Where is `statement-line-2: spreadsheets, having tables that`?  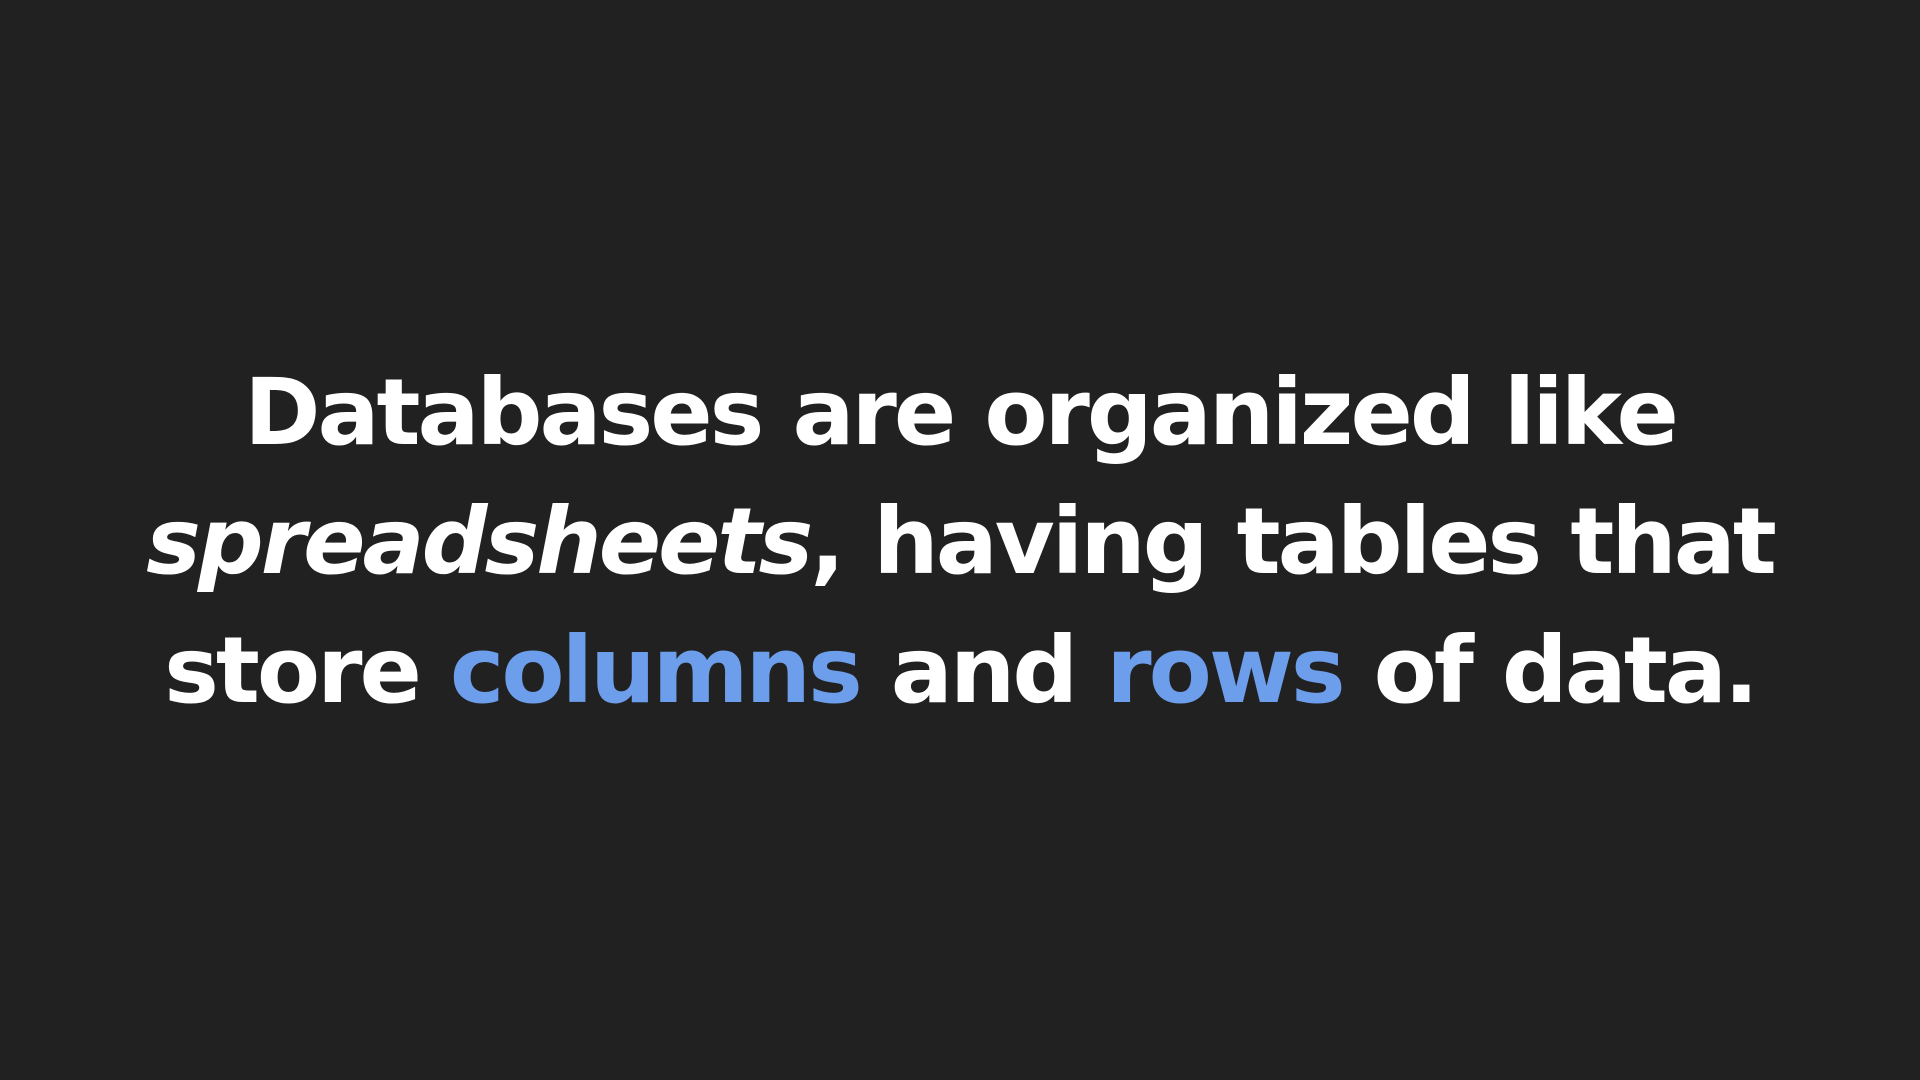
statement-line-2: spreadsheets, having tables that is located at coordinates (960, 541).